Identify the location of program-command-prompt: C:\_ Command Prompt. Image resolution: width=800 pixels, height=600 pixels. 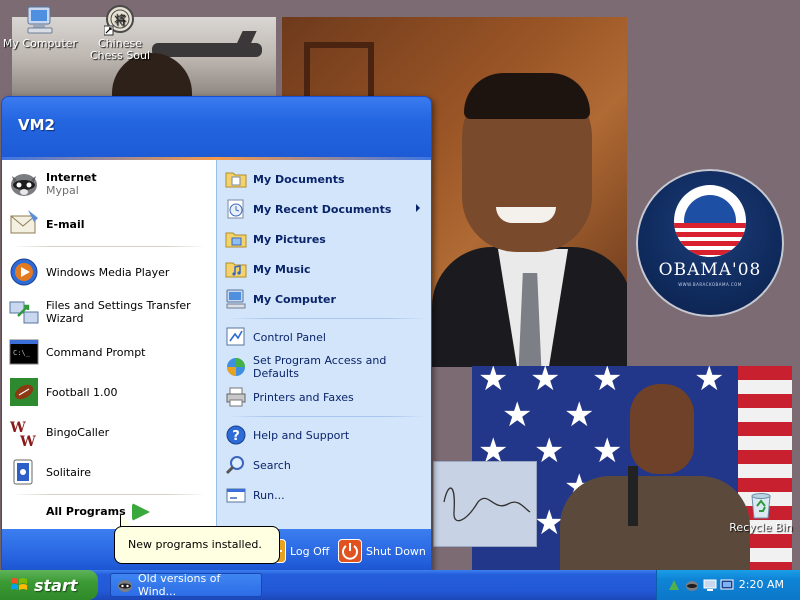
(111, 352).